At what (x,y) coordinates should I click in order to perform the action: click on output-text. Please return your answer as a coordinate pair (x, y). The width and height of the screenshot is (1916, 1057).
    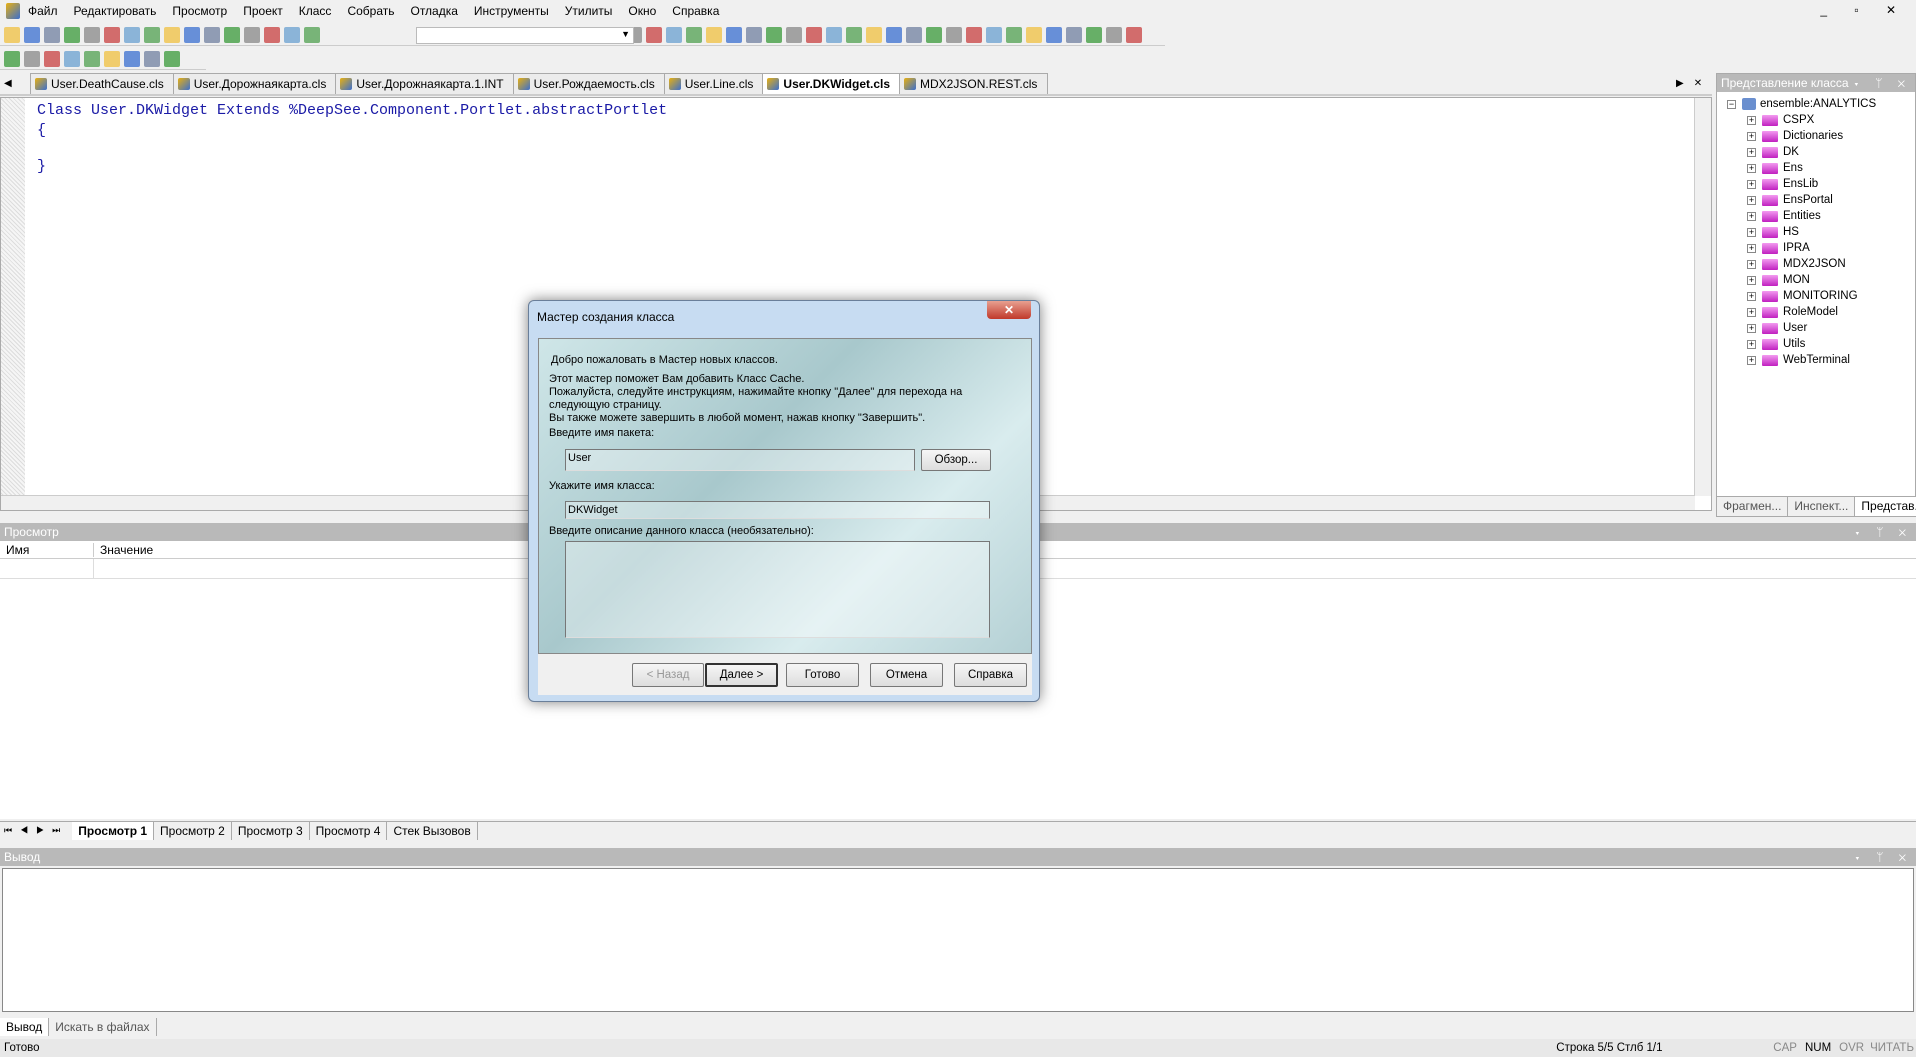
    Looking at the image, I should click on (958, 940).